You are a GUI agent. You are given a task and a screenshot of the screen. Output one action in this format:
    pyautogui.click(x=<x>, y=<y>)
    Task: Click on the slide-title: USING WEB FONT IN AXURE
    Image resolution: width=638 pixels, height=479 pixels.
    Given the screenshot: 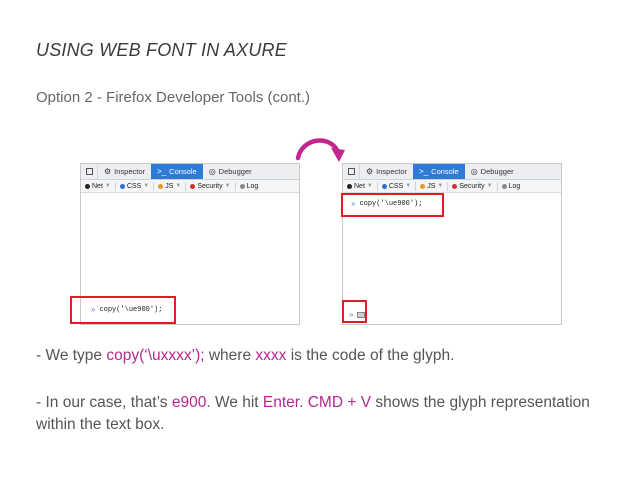 What is the action you would take?
    pyautogui.click(x=161, y=50)
    